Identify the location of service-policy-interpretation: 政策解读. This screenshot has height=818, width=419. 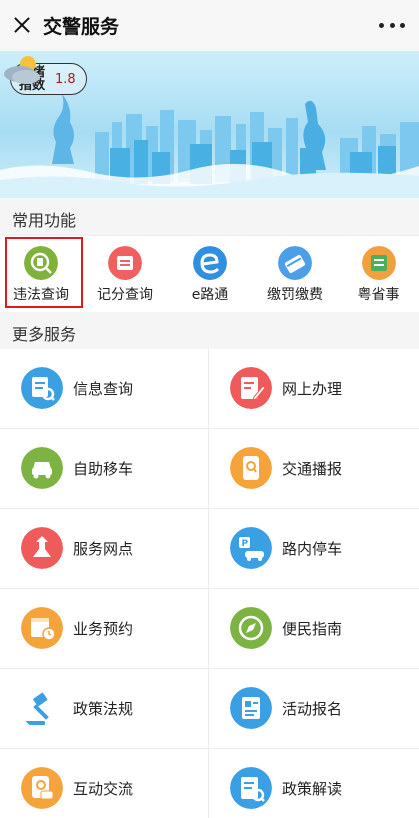
(314, 783).